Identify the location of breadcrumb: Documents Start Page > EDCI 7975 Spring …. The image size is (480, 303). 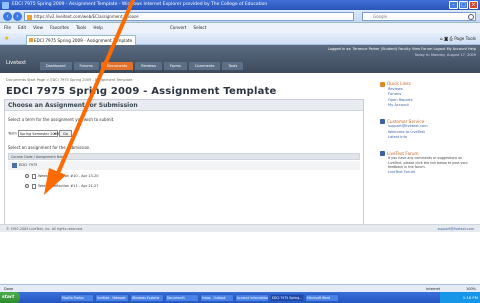
(69, 80).